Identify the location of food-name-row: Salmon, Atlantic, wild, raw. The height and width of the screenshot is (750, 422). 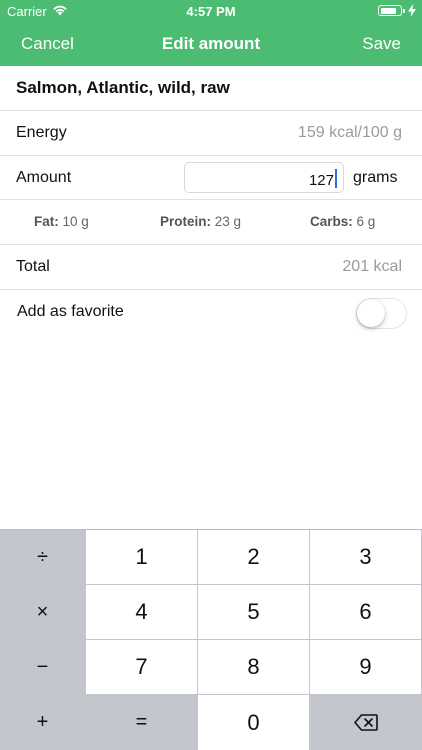
(211, 88).